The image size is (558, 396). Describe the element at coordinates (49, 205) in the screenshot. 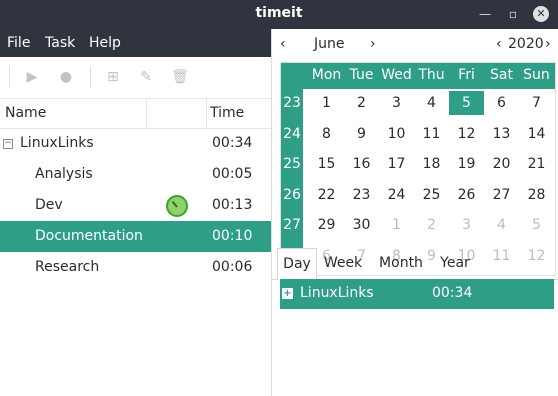

I see `task-name: Dev` at that location.